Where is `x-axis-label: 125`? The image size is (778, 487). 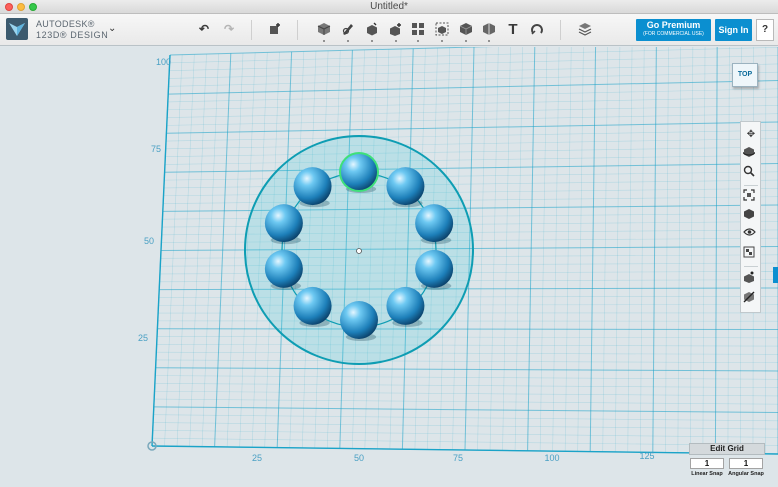 x-axis-label: 125 is located at coordinates (646, 456).